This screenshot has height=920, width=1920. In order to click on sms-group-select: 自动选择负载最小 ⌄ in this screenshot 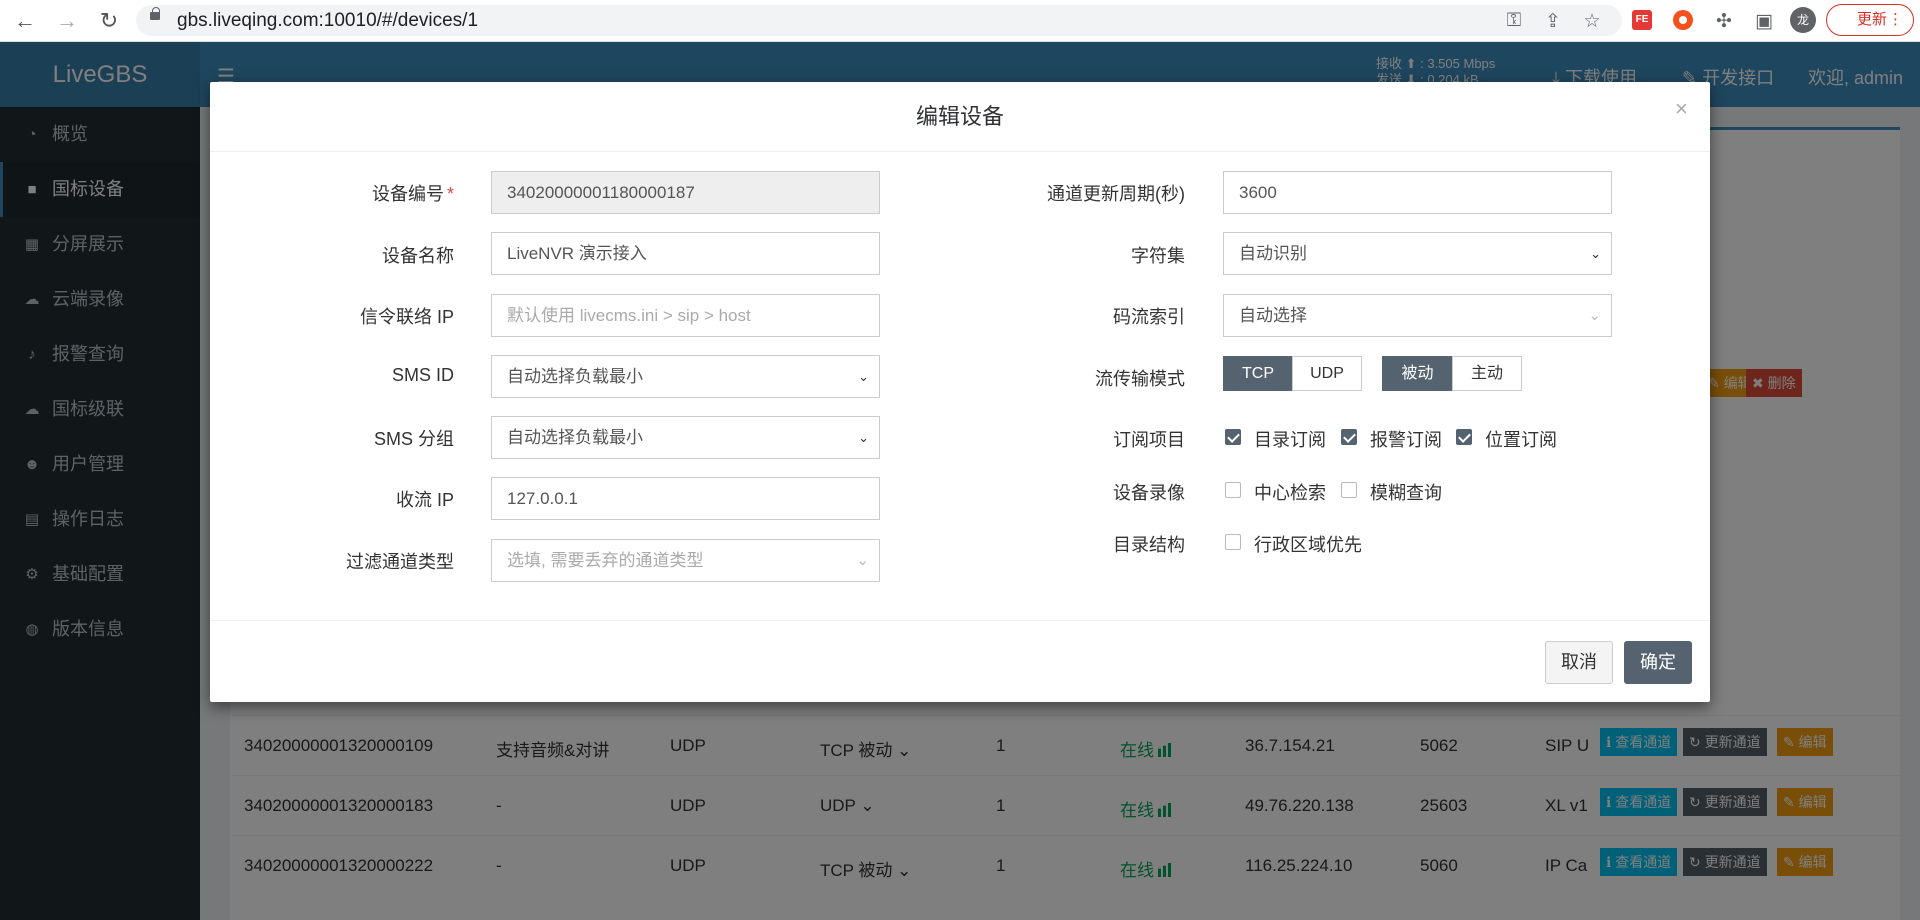, I will do `click(685, 437)`.